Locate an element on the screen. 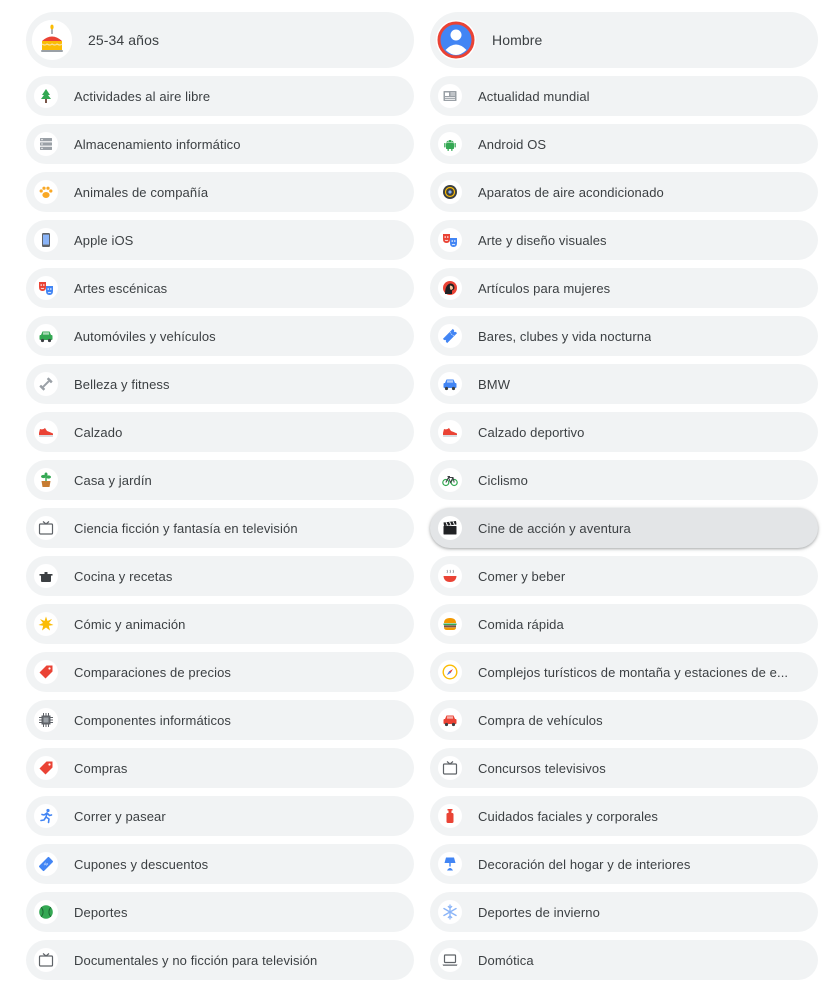 Image resolution: width=829 pixels, height=988 pixels. interest-nightlife: Bares, clubes y vida nocturna is located at coordinates (624, 336).